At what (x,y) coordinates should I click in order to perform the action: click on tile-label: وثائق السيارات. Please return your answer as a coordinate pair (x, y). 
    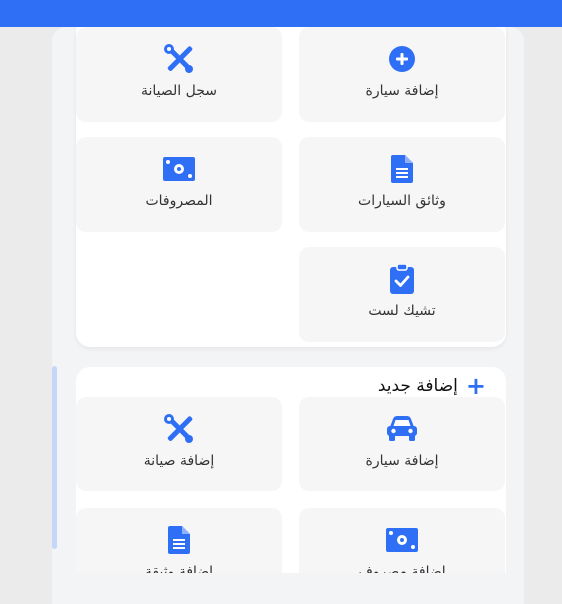
    Looking at the image, I should click on (402, 201).